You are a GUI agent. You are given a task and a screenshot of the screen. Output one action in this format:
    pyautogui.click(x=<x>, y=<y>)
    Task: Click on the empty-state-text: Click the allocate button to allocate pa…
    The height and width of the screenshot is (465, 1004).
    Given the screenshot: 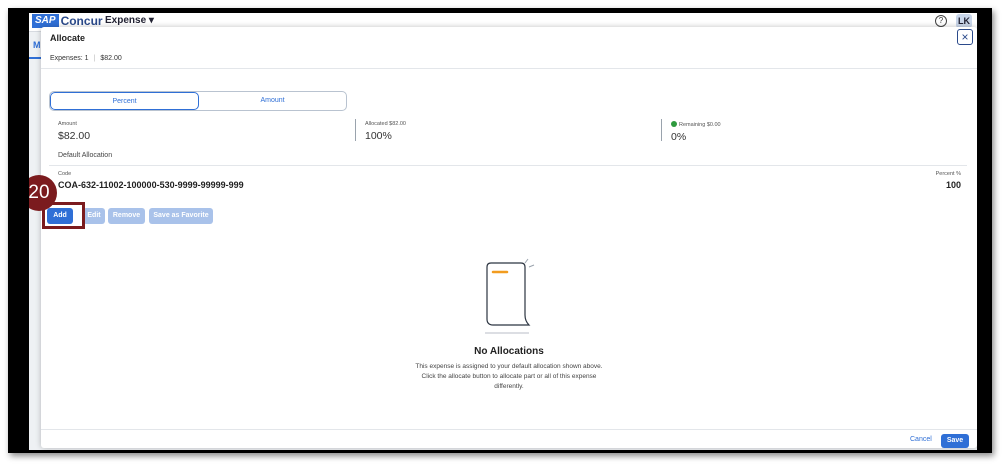 What is the action you would take?
    pyautogui.click(x=509, y=376)
    